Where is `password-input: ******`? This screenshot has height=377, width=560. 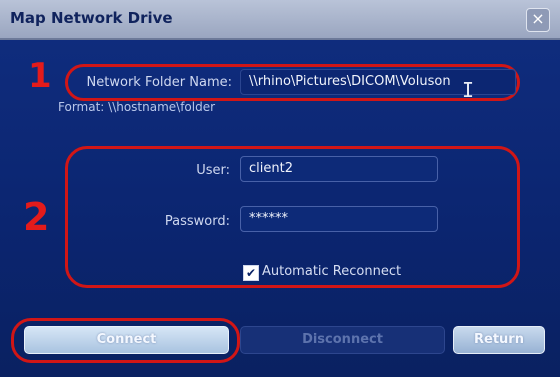
password-input: ****** is located at coordinates (339, 219).